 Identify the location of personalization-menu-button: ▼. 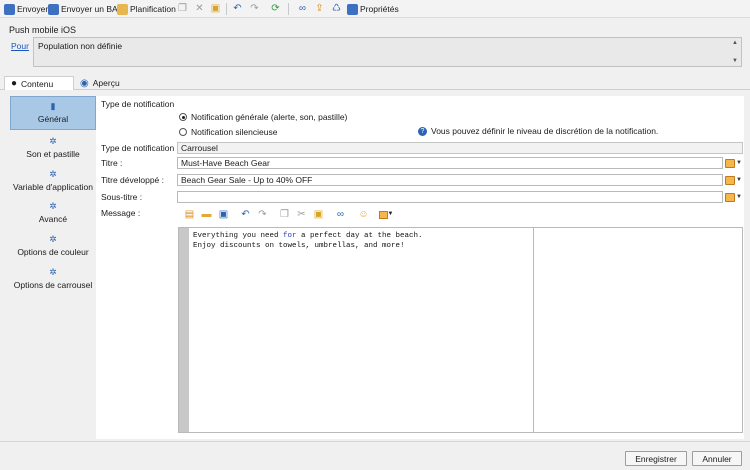
(386, 214).